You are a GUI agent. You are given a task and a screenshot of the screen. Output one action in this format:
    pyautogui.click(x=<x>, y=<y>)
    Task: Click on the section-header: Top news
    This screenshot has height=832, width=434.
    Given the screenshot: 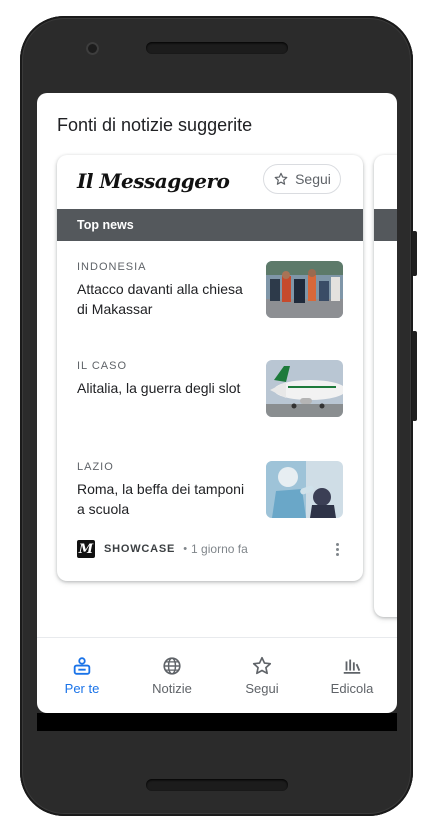 What is the action you would take?
    pyautogui.click(x=210, y=225)
    